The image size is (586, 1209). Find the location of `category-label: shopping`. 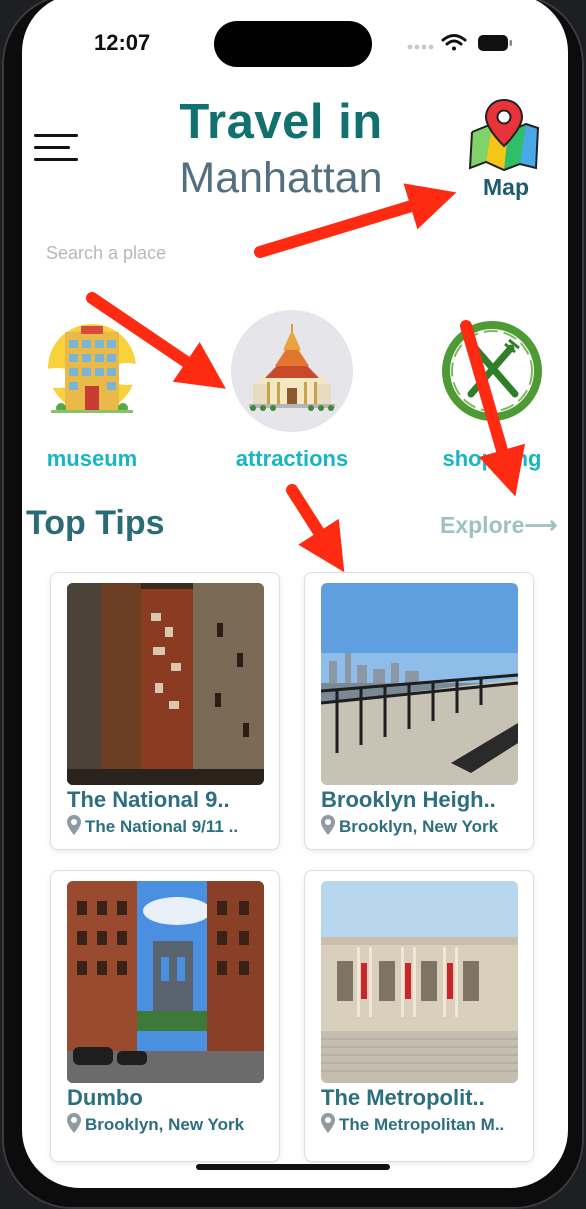

category-label: shopping is located at coordinates (492, 458).